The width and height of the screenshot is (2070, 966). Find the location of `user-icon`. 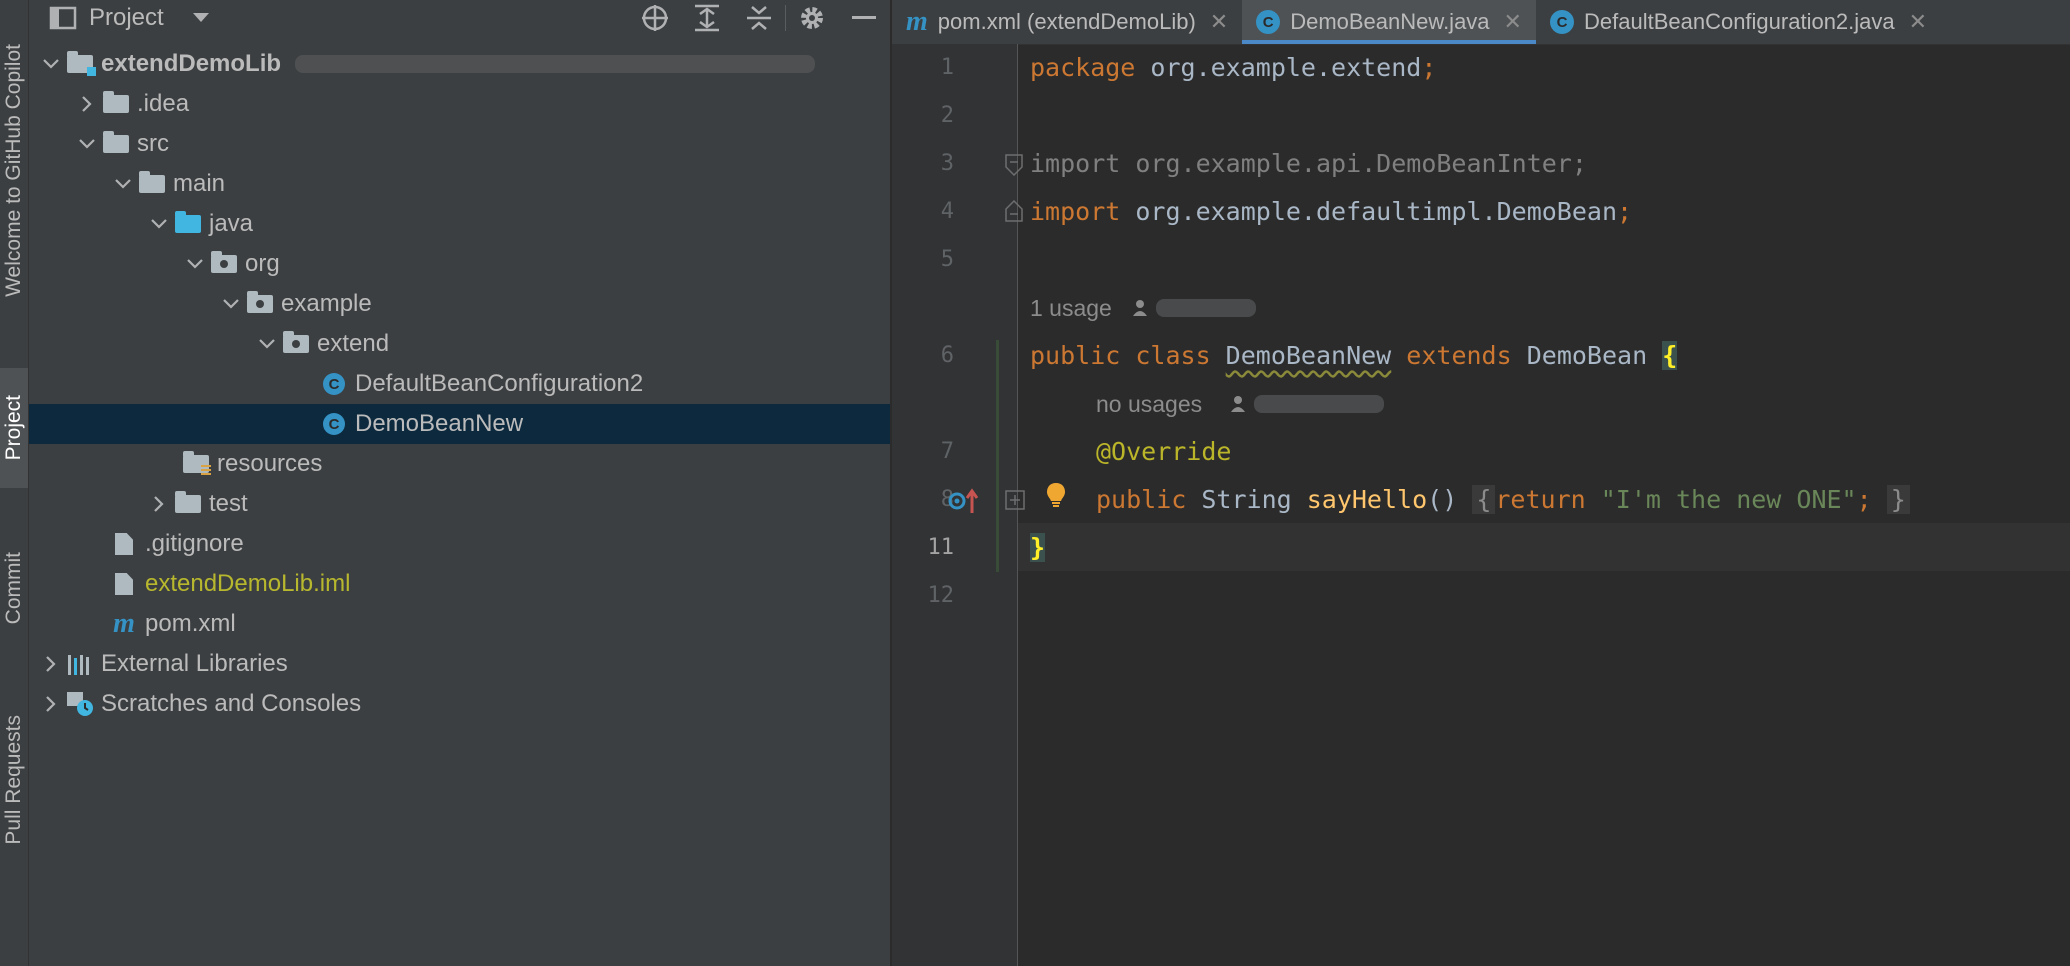

user-icon is located at coordinates (1139, 308).